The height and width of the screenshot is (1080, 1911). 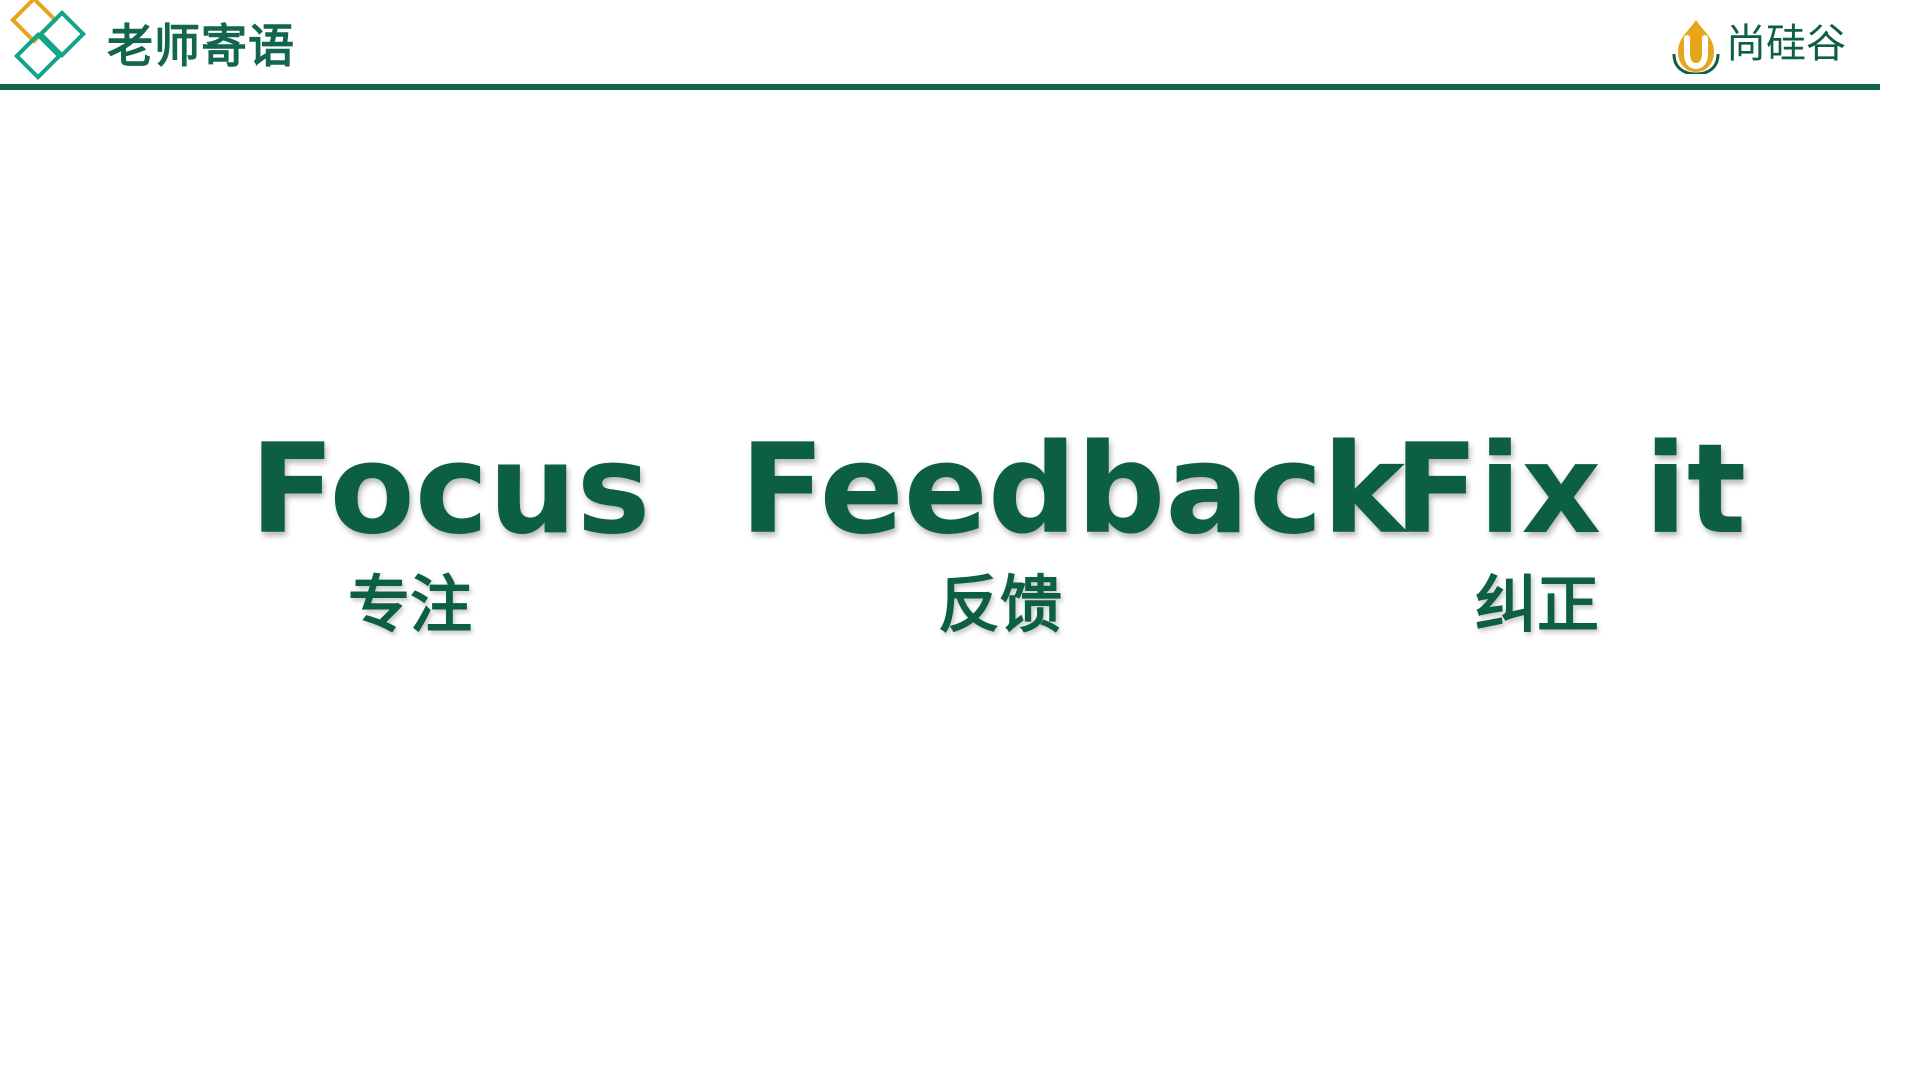 I want to click on keyword-focus: Focus 专注, so click(x=450, y=540).